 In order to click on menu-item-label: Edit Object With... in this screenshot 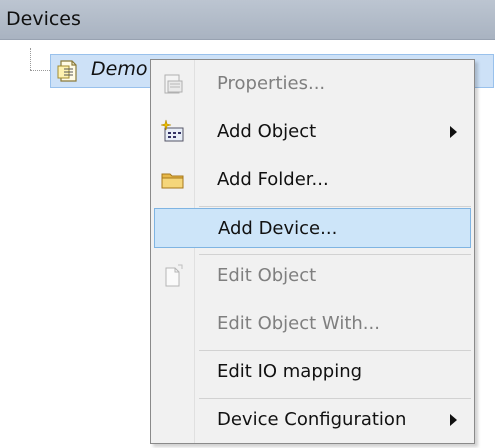, I will do `click(298, 323)`.